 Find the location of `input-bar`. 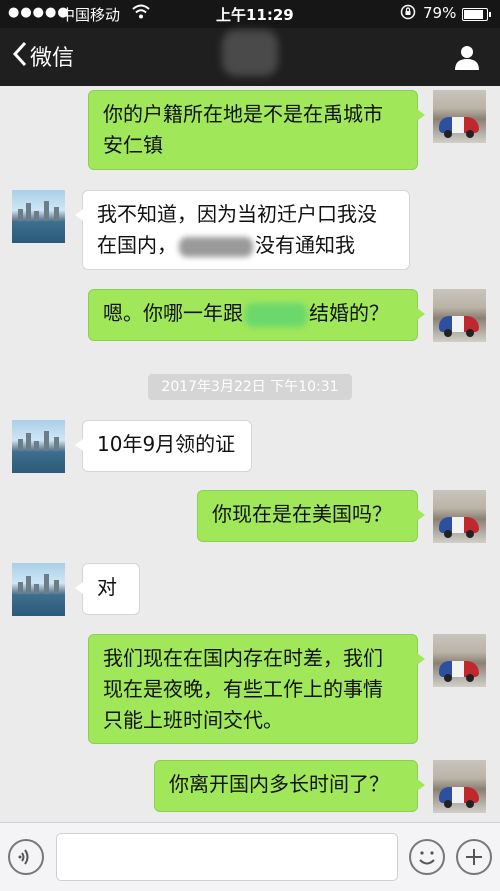

input-bar is located at coordinates (250, 856).